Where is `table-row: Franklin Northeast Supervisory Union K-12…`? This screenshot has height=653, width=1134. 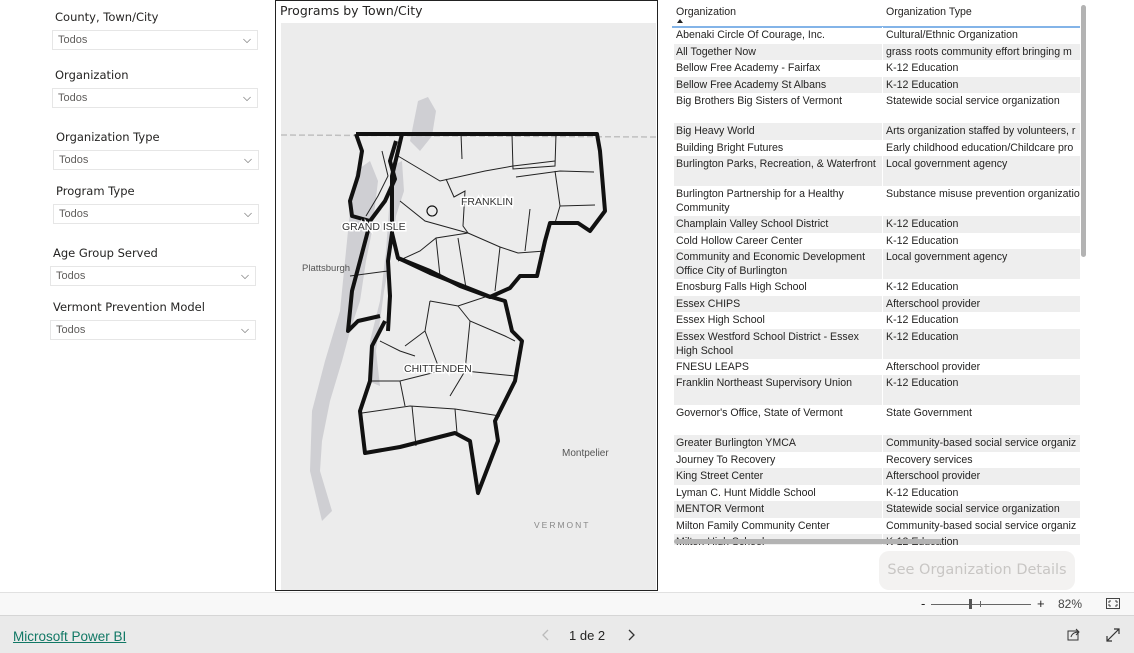
table-row: Franklin Northeast Supervisory Union K-12… is located at coordinates (877, 390).